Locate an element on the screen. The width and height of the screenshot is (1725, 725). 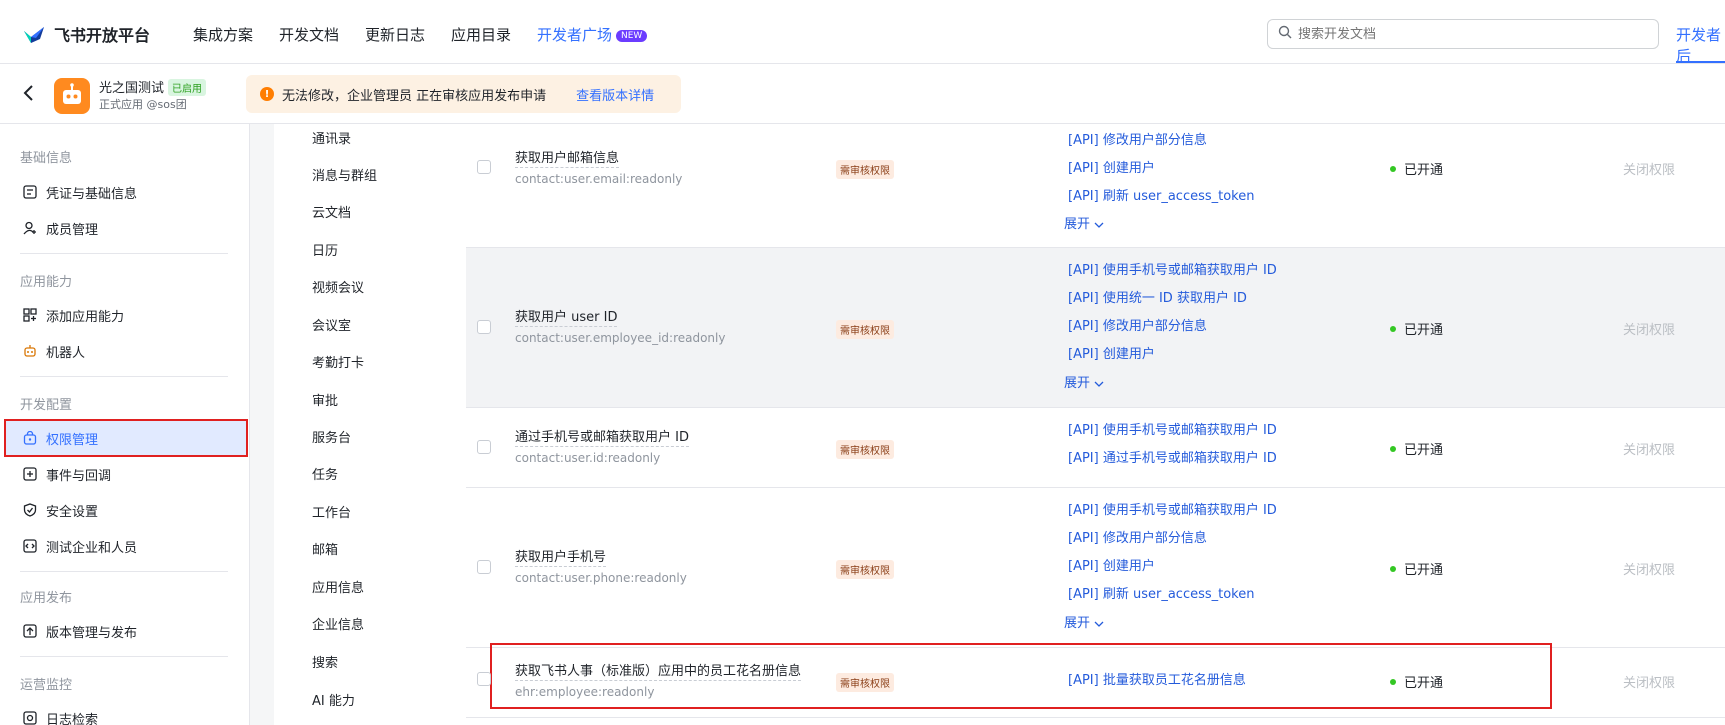
api-link: [API] 批量获取员工花名册信息 is located at coordinates (1157, 678).